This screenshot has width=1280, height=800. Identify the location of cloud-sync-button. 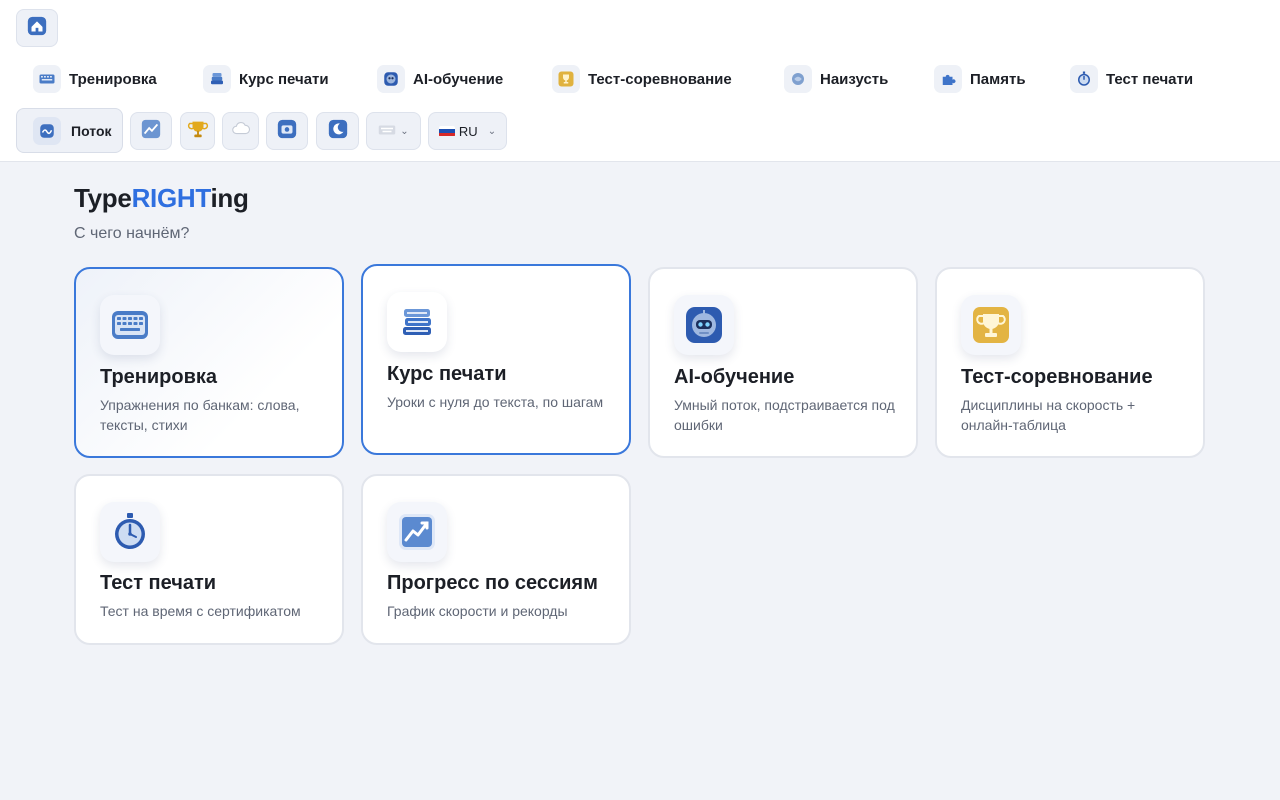
(240, 131).